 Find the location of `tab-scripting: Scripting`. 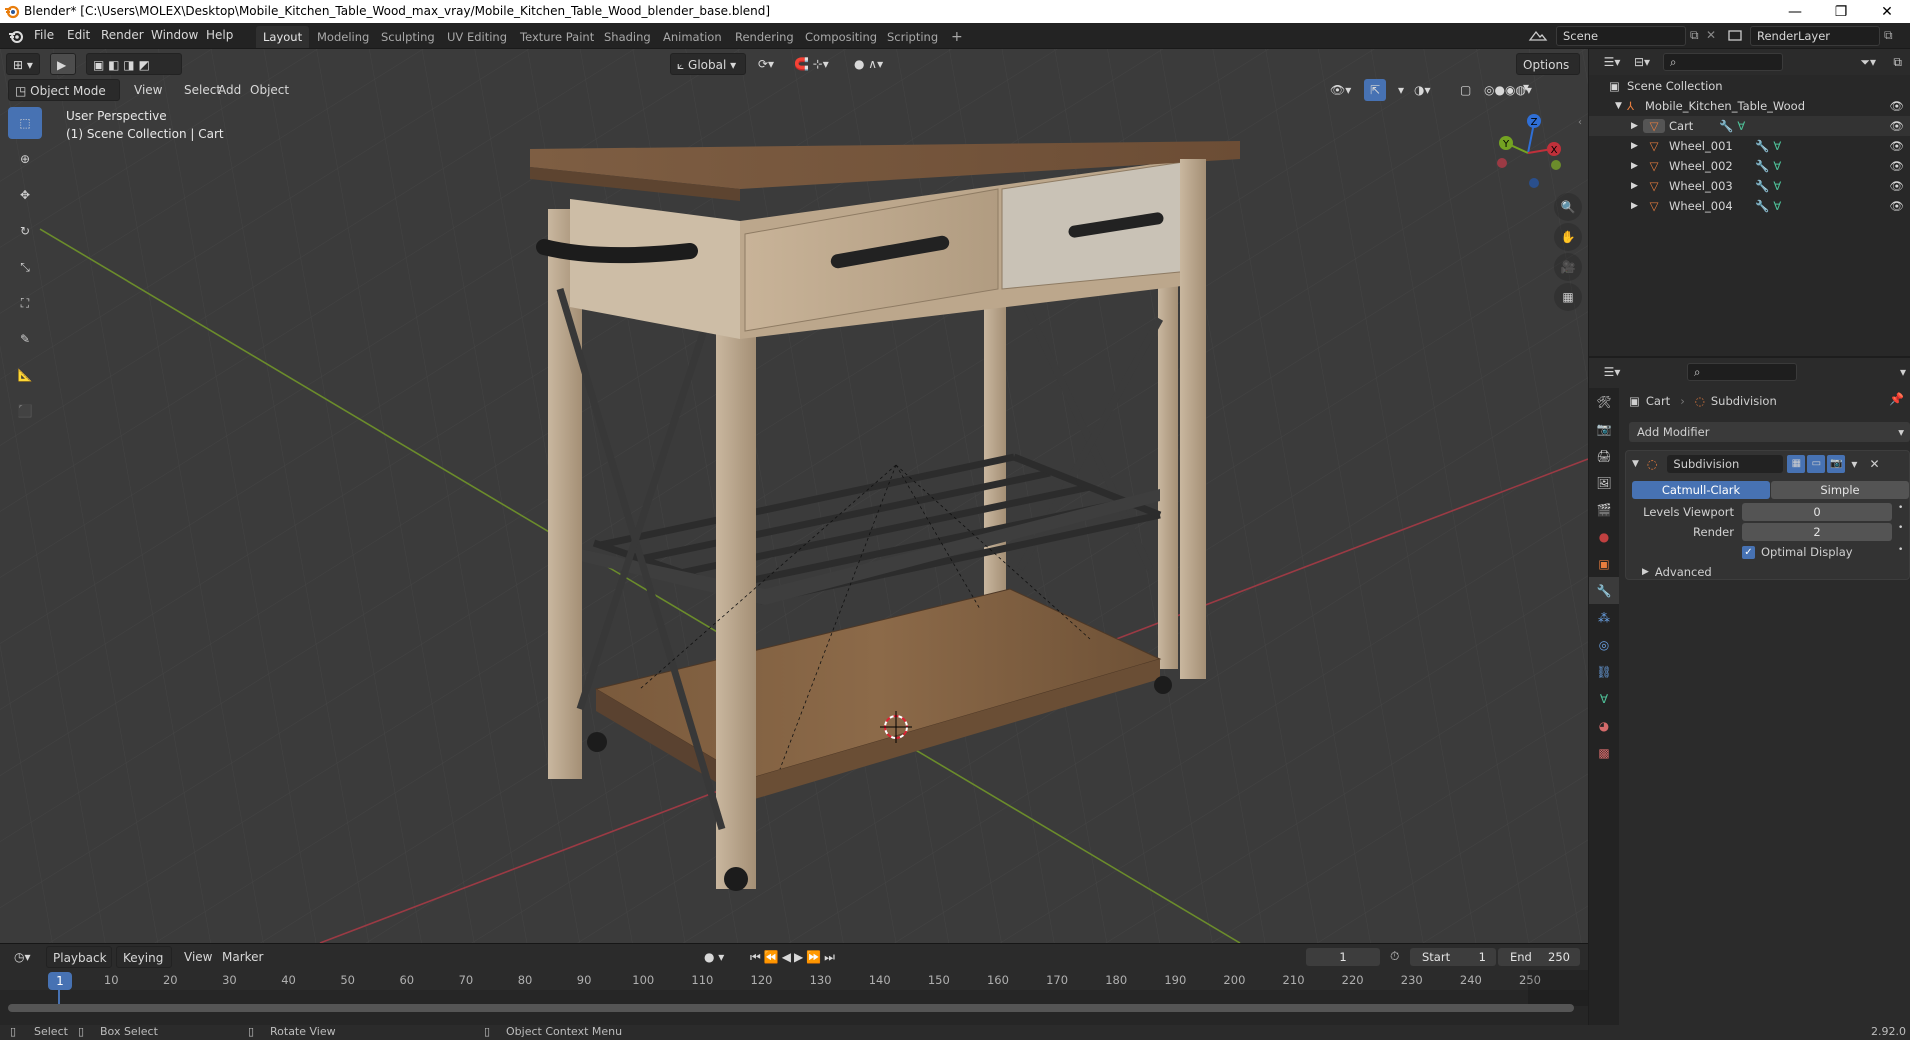

tab-scripting: Scripting is located at coordinates (912, 37).